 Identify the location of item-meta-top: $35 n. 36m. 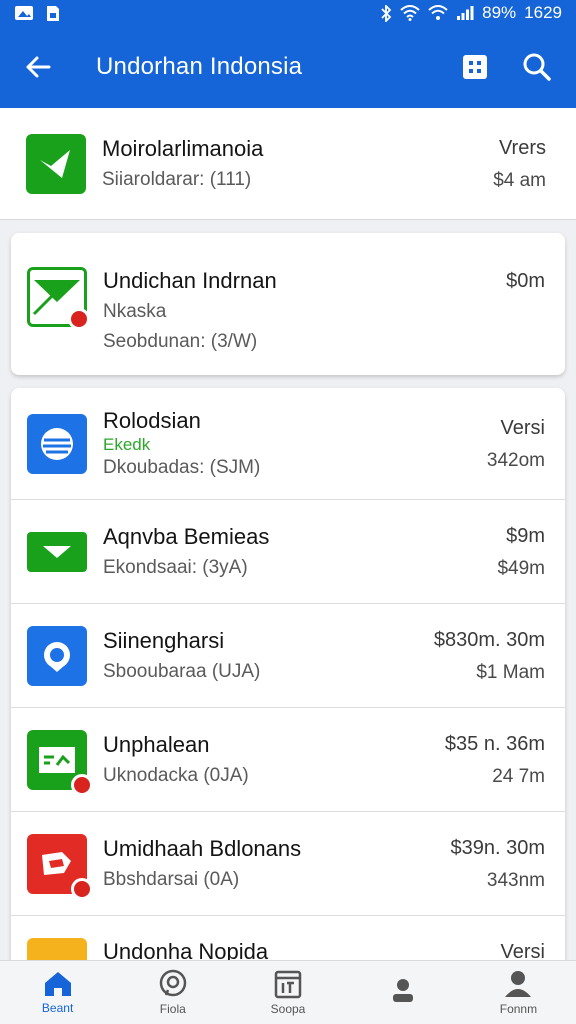
(494, 743).